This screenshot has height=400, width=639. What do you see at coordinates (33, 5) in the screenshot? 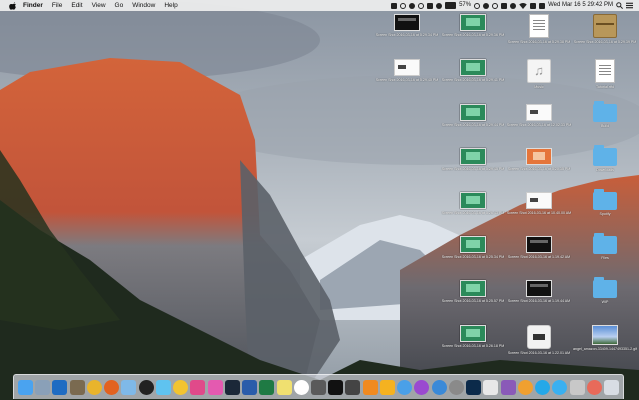
I see `app-menu-finder: Finder` at bounding box center [33, 5].